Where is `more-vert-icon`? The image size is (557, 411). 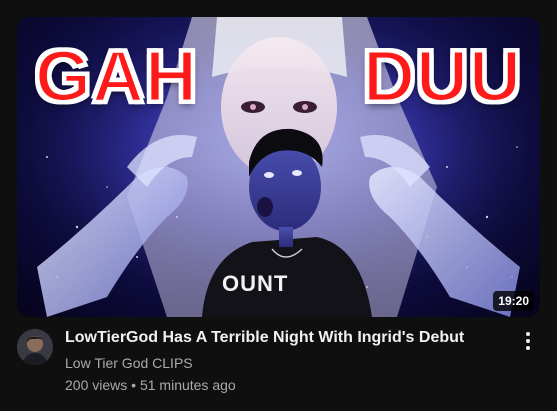 more-vert-icon is located at coordinates (528, 341).